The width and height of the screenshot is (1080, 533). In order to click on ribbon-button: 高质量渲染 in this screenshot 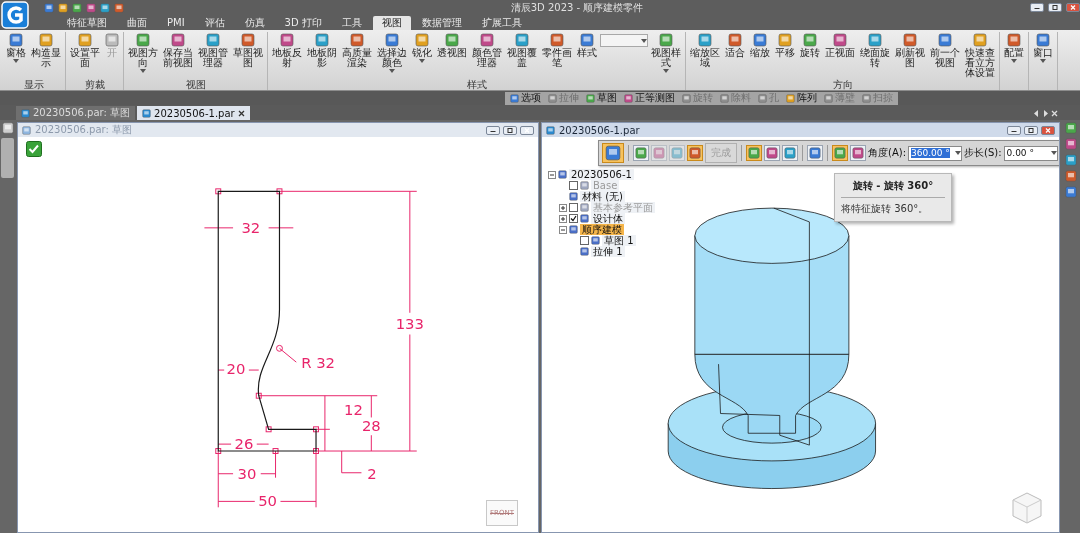, I will do `click(357, 50)`.